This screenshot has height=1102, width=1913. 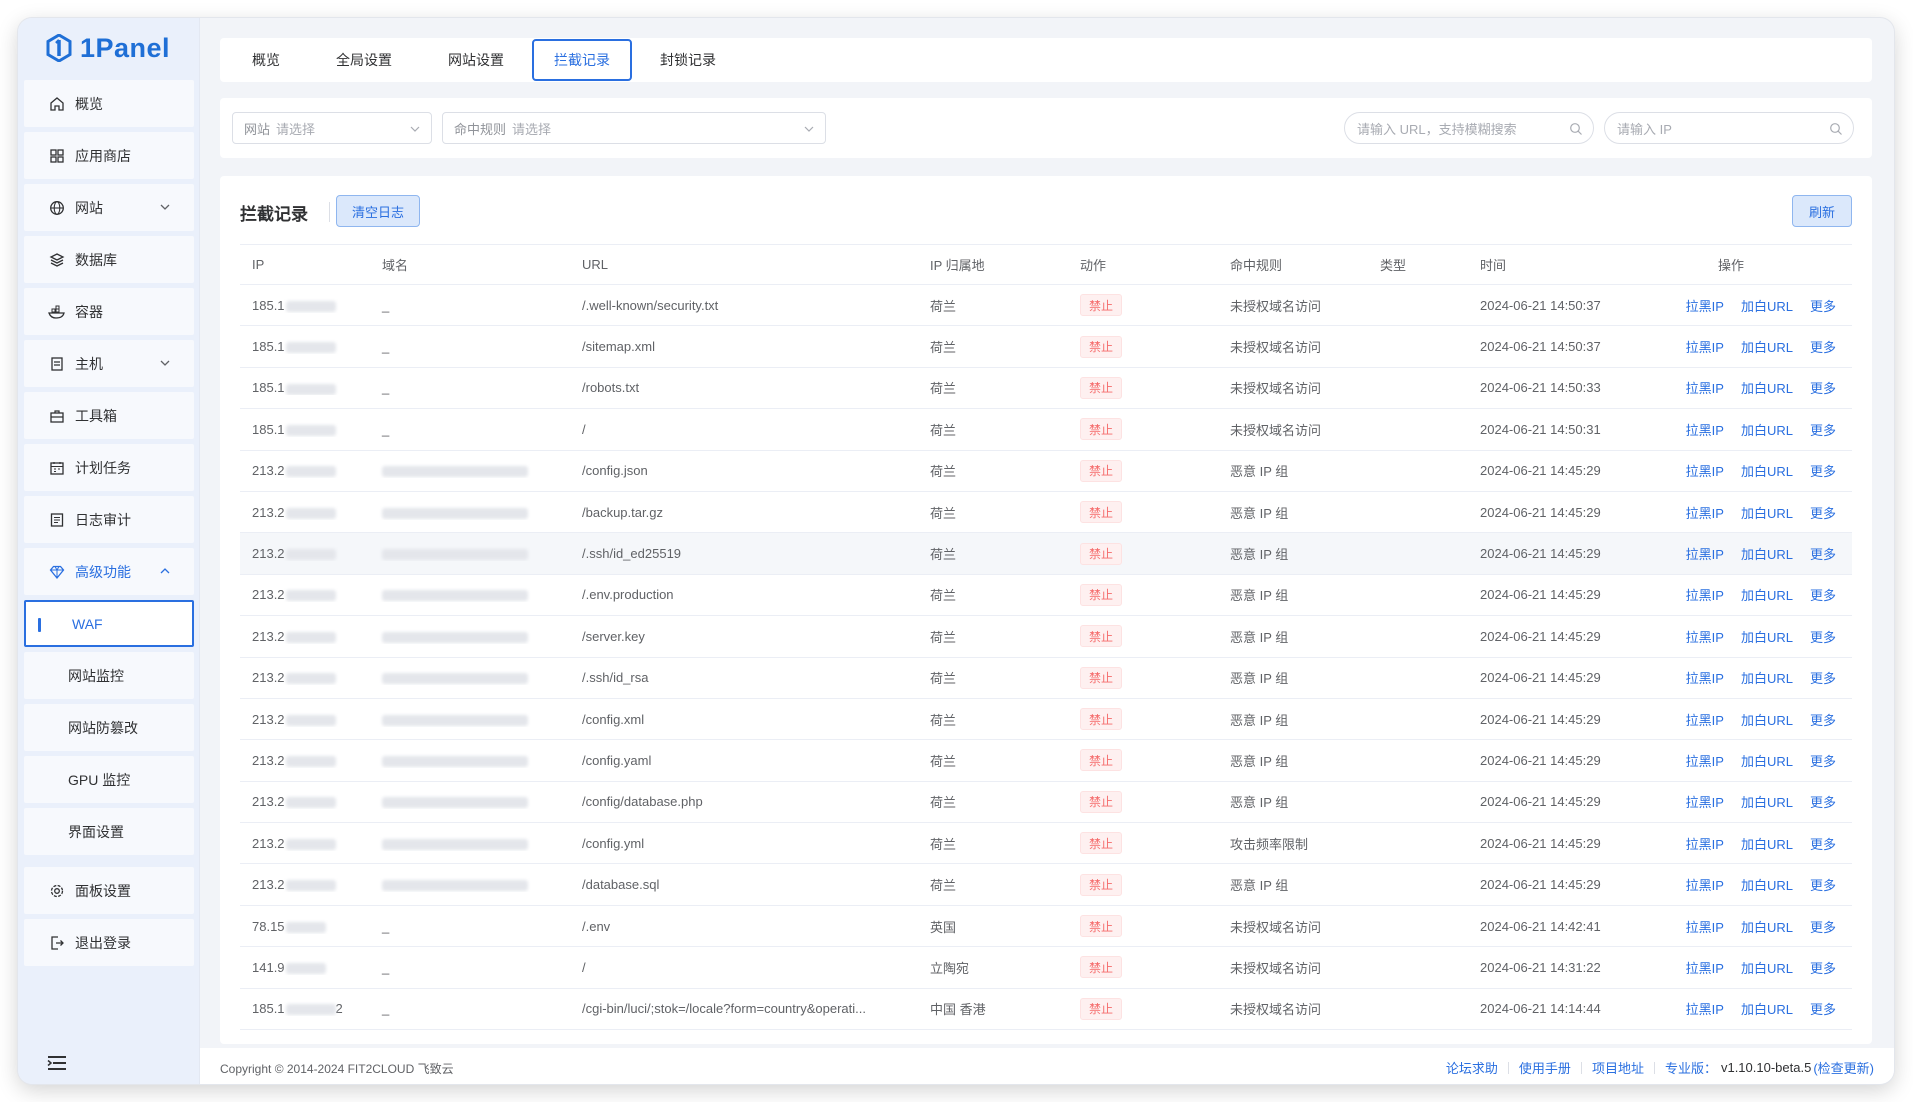 I want to click on website-select: 网站 请选择, so click(x=332, y=128).